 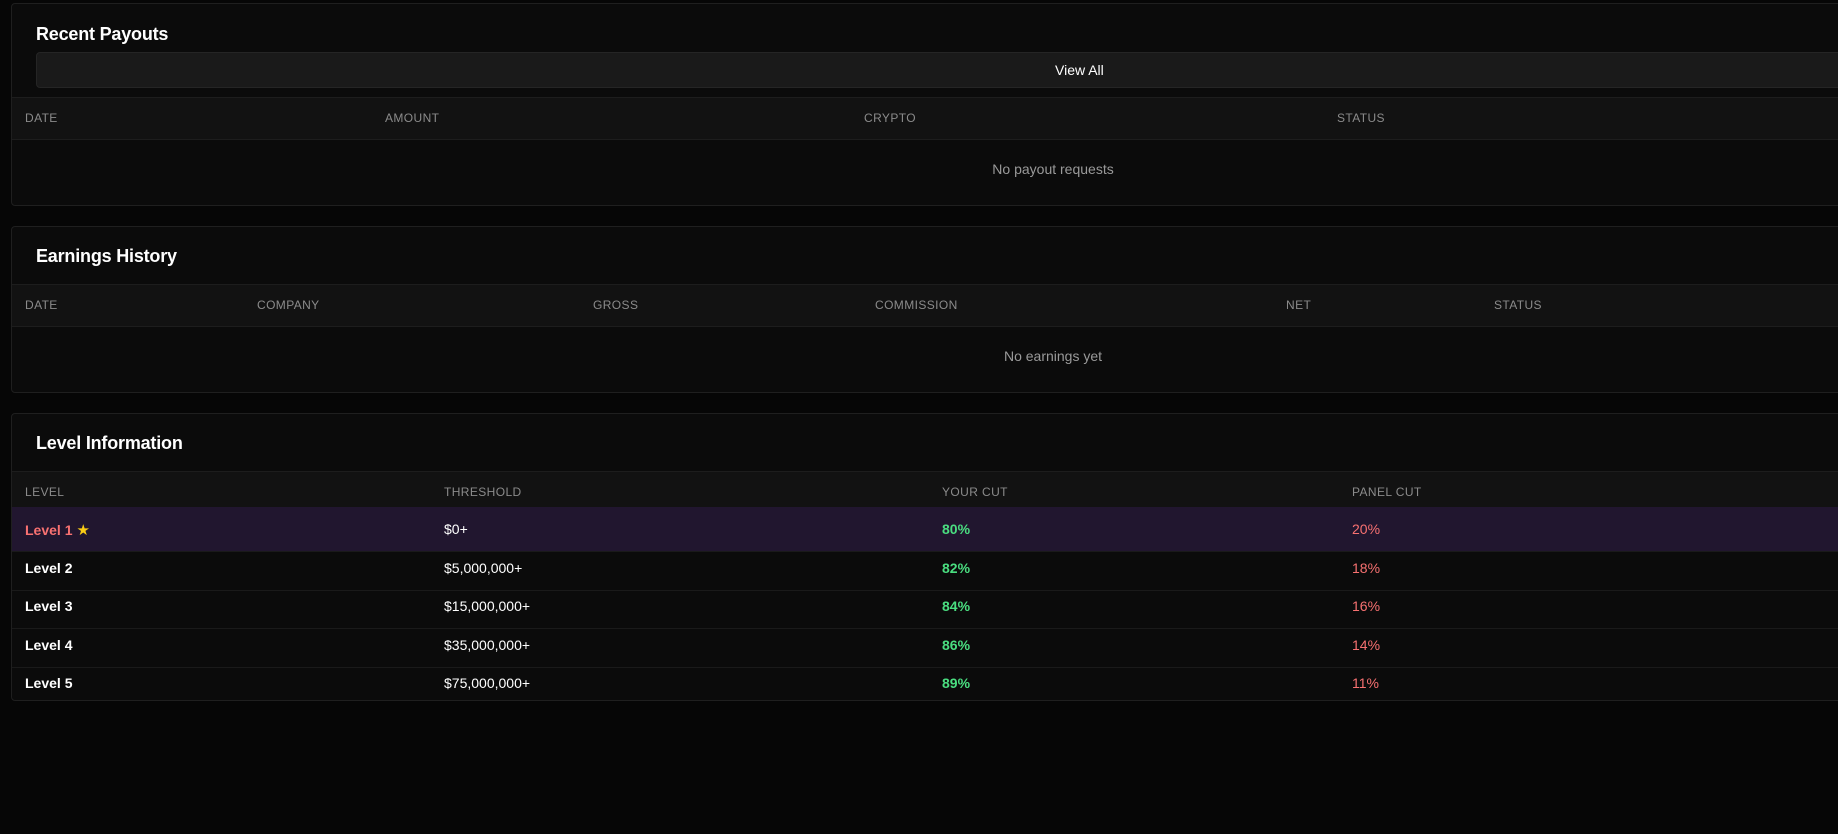 What do you see at coordinates (49, 683) in the screenshot?
I see `level-name: Level 5` at bounding box center [49, 683].